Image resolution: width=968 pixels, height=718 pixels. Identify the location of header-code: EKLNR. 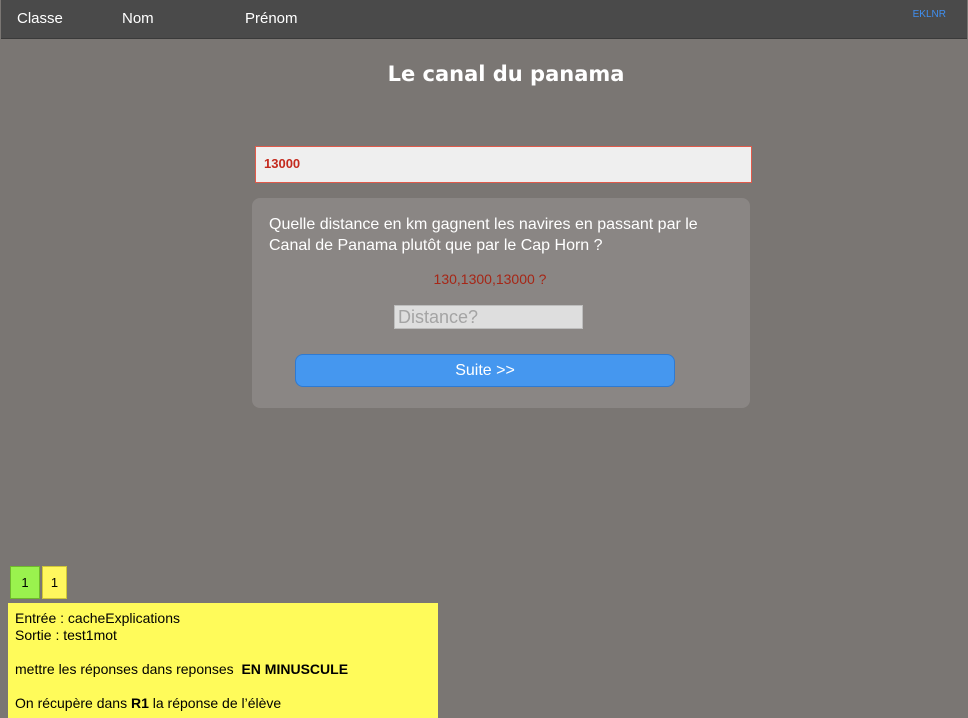
(929, 14).